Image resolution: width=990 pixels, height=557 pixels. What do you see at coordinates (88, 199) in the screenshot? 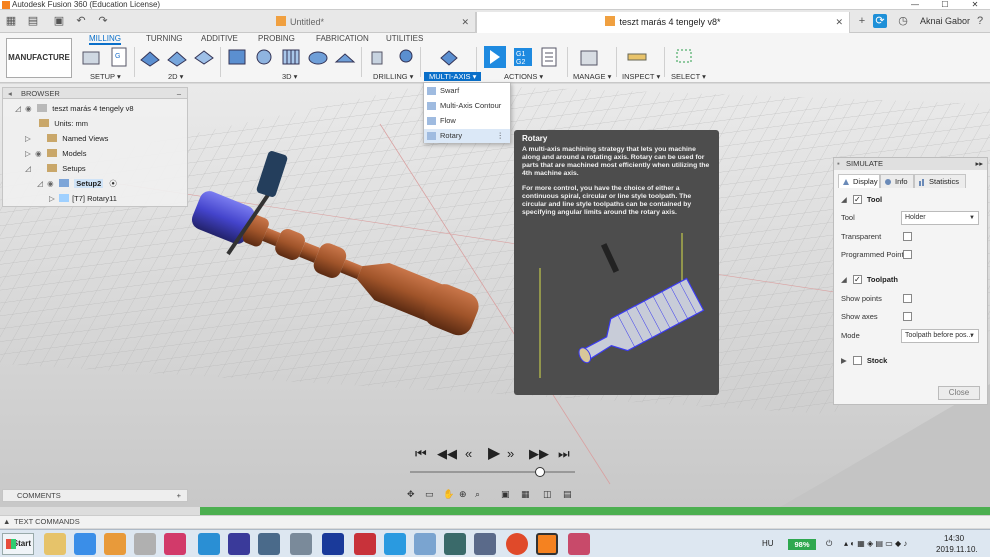
I see `selected-operation: [T7] Rotary11` at bounding box center [88, 199].